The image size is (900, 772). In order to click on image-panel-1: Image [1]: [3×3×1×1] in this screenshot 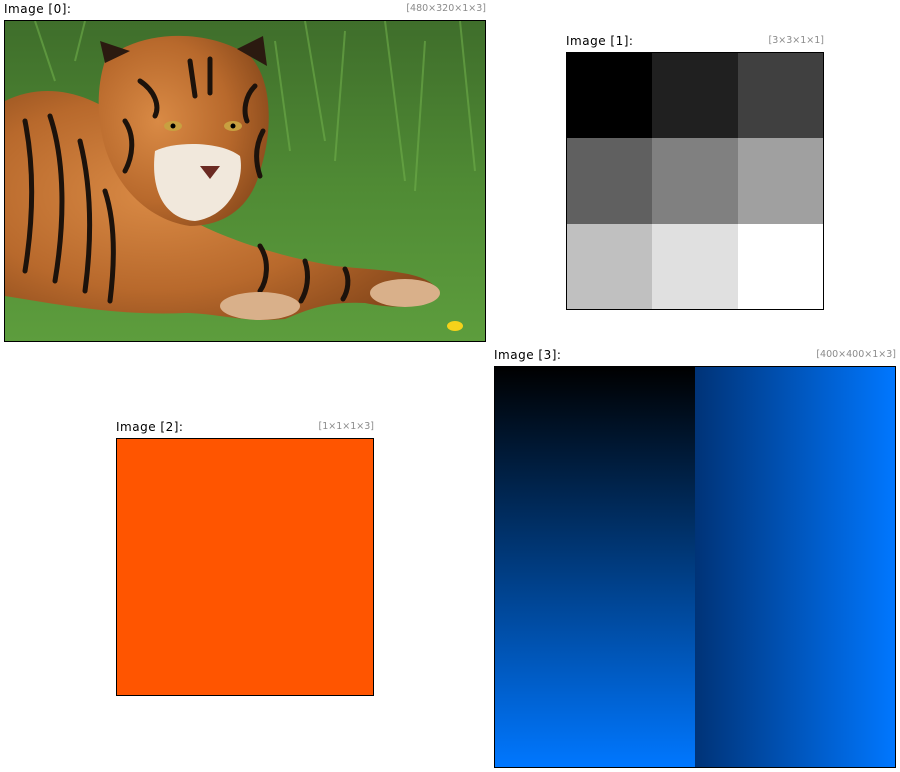, I will do `click(695, 172)`.